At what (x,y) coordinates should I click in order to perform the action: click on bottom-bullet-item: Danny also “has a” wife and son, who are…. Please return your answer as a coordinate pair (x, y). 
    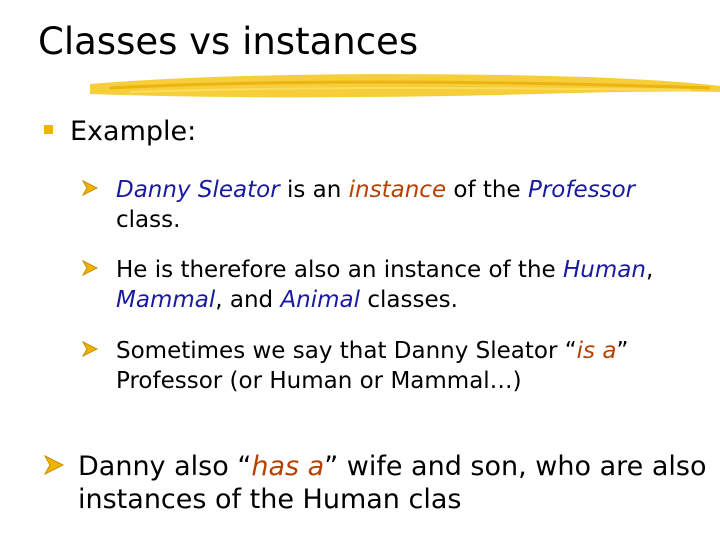
    Looking at the image, I should click on (392, 483).